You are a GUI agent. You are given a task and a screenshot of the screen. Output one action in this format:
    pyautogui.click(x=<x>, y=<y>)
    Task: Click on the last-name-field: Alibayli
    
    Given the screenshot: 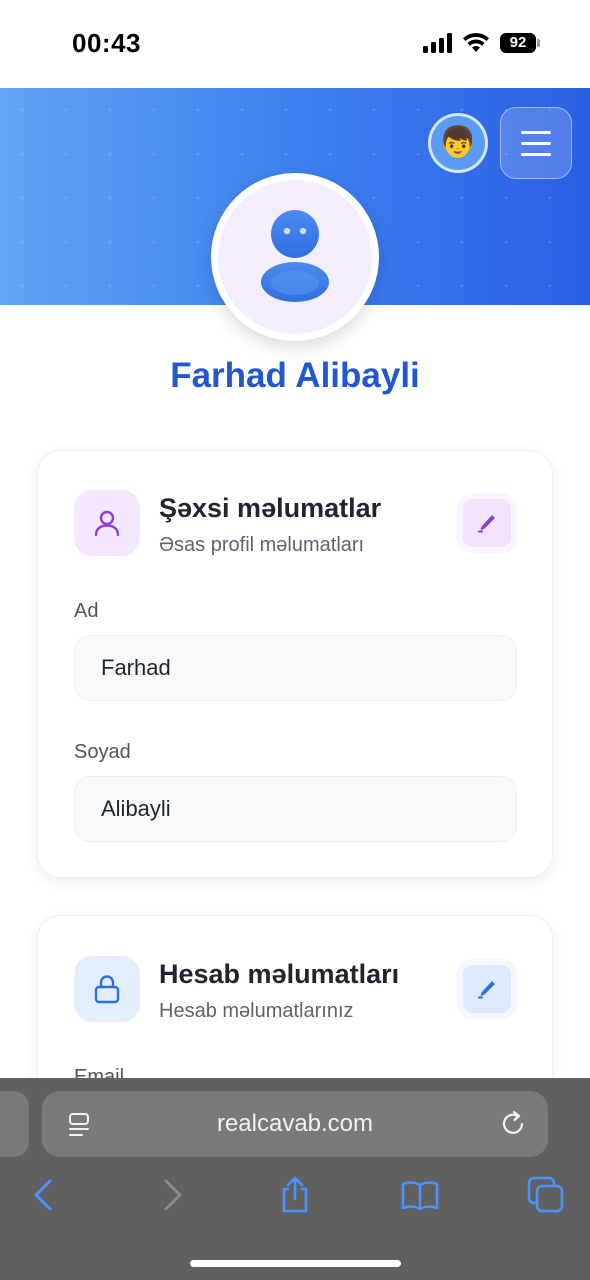 What is the action you would take?
    pyautogui.click(x=295, y=809)
    